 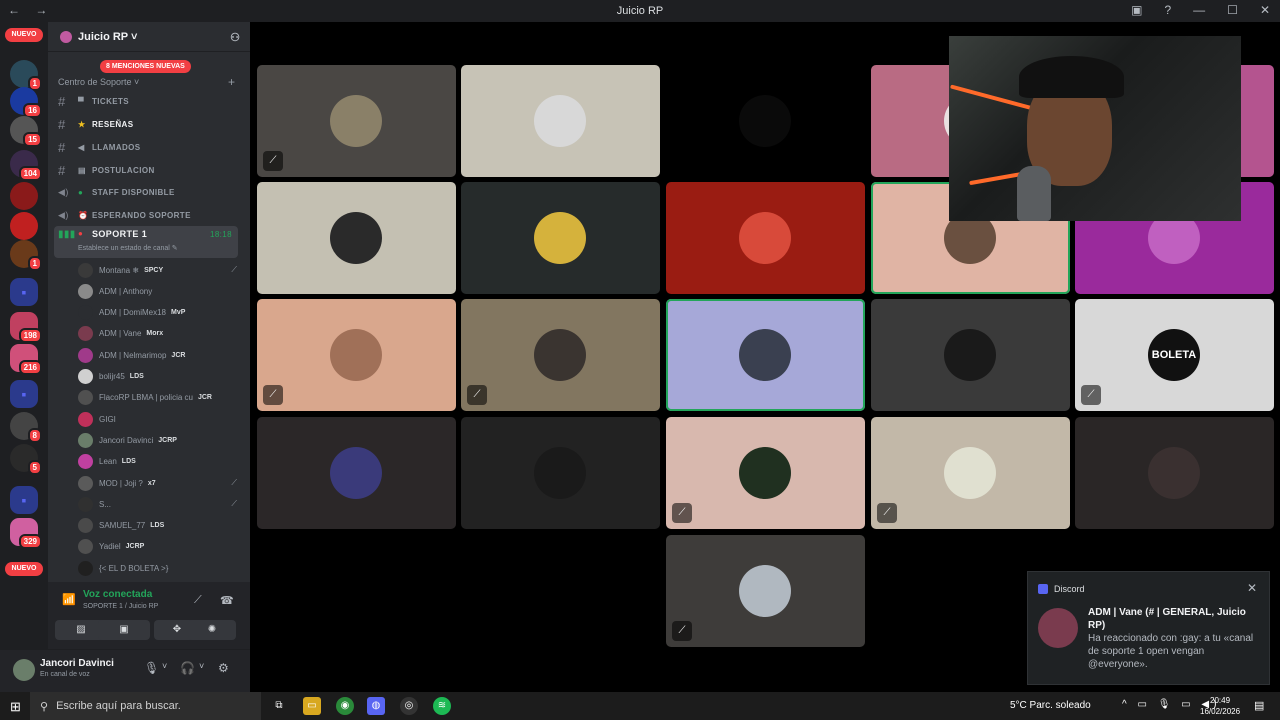 What do you see at coordinates (160, 377) in the screenshot?
I see `voice-member: bolijr45 LDS` at bounding box center [160, 377].